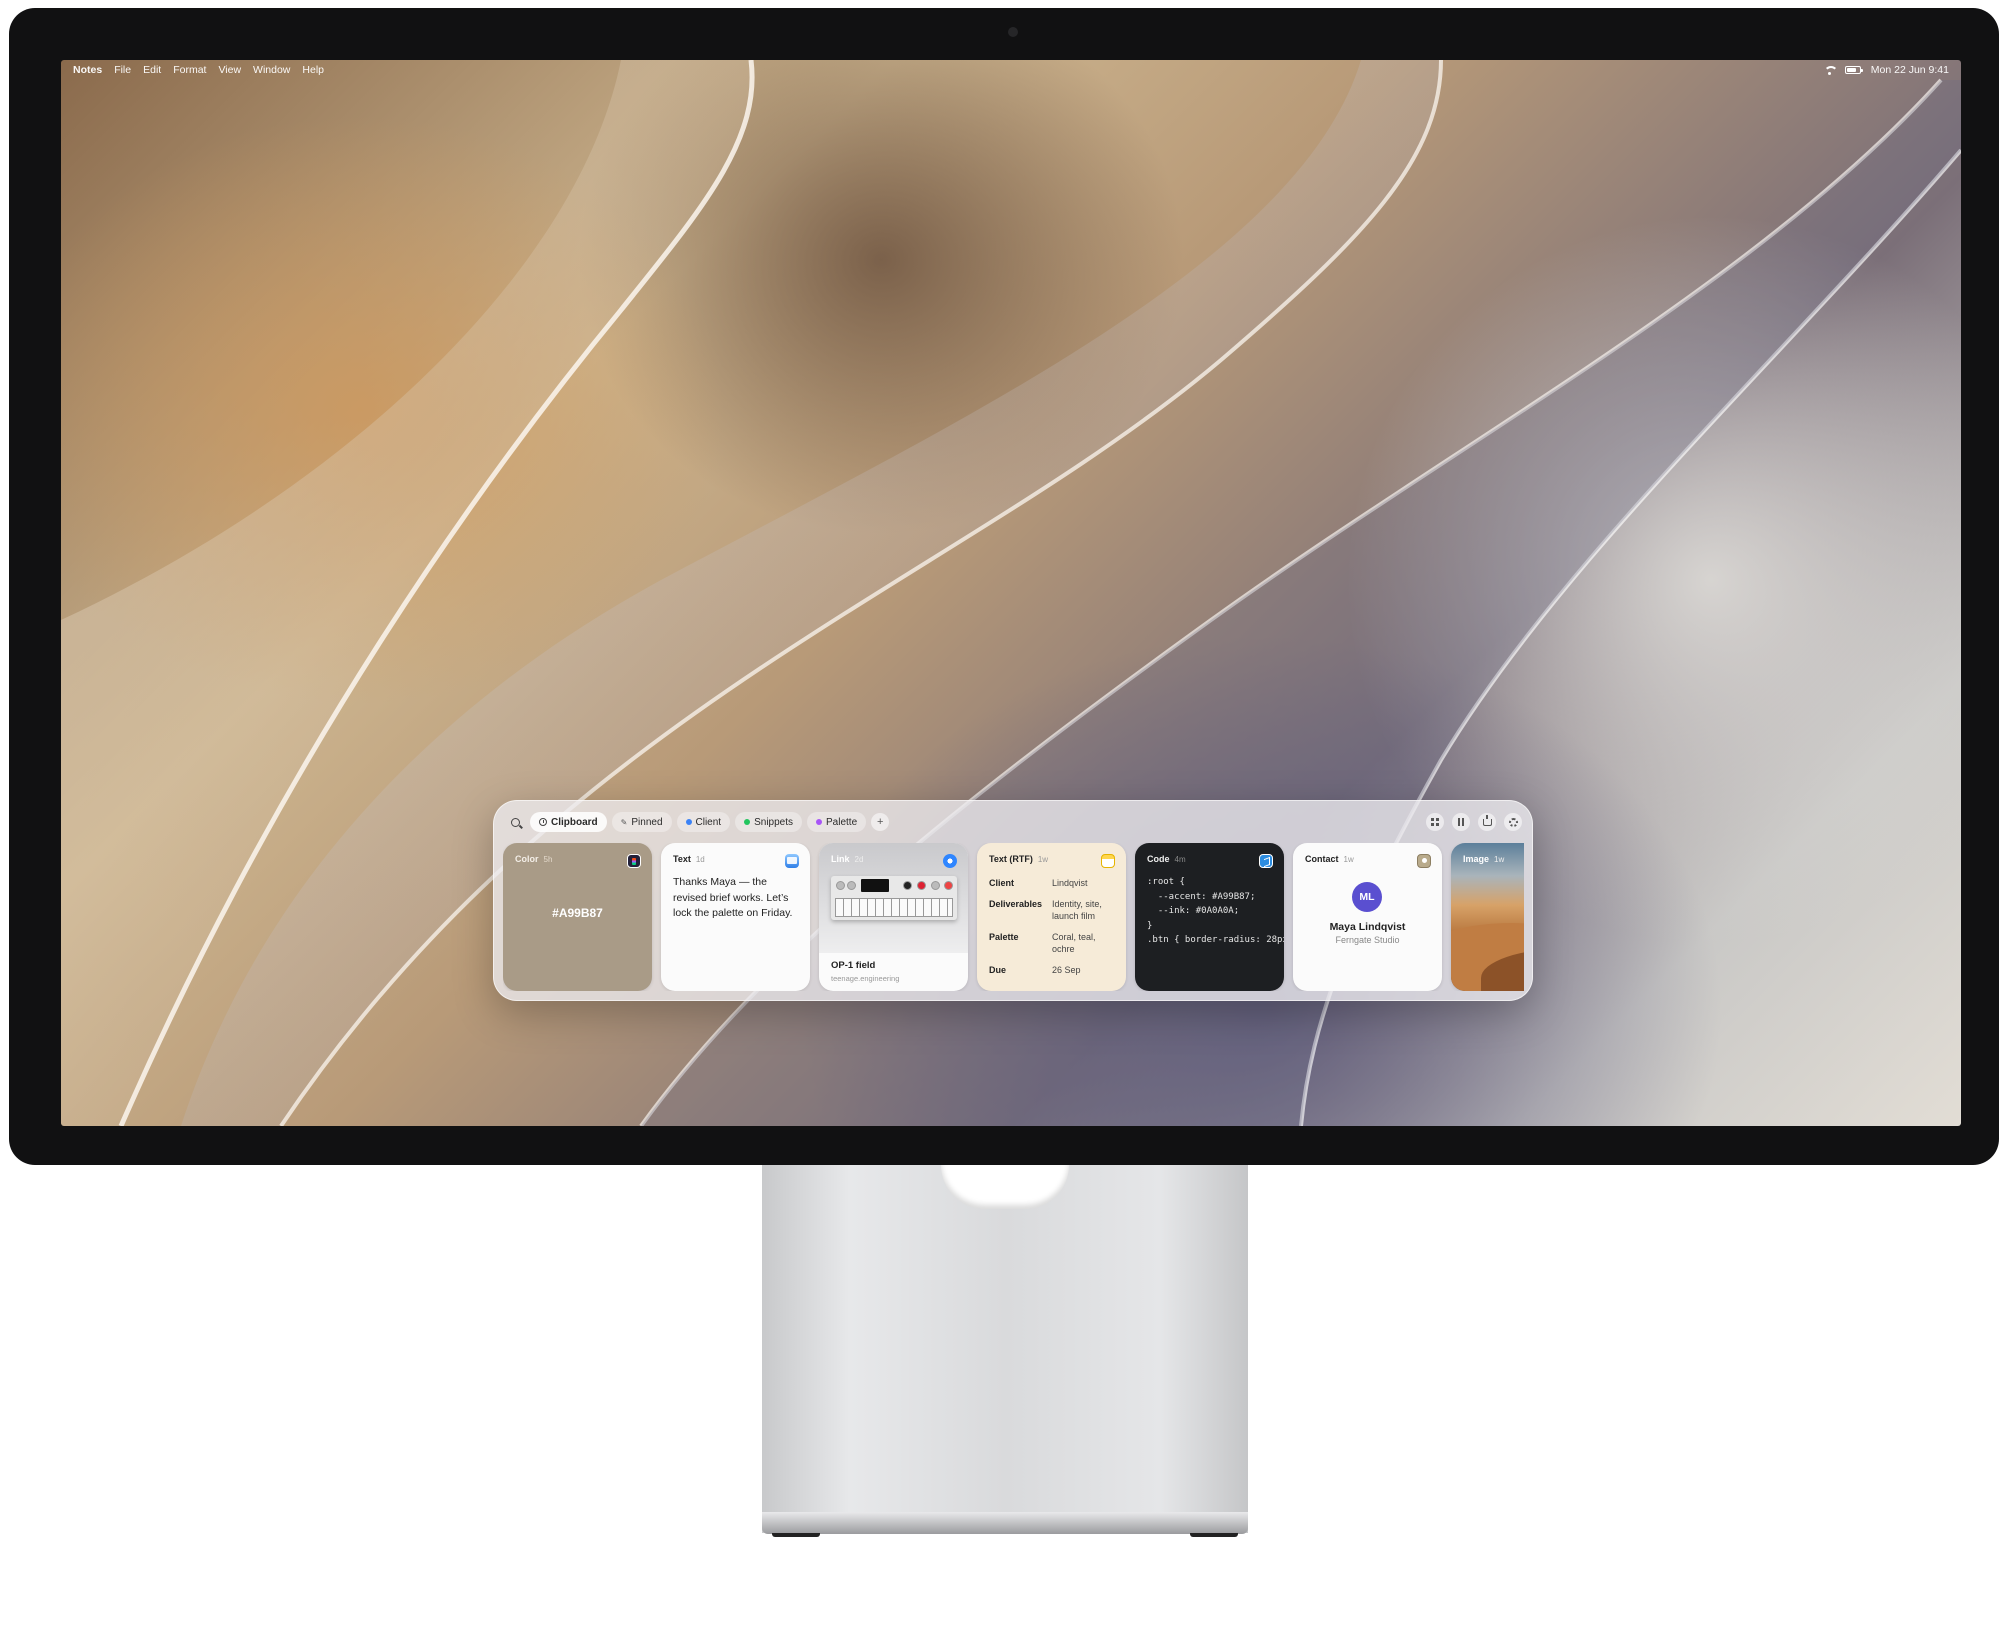 The width and height of the screenshot is (2000, 1651). What do you see at coordinates (894, 971) in the screenshot?
I see `link-info: OP-1 field teenage.engineering` at bounding box center [894, 971].